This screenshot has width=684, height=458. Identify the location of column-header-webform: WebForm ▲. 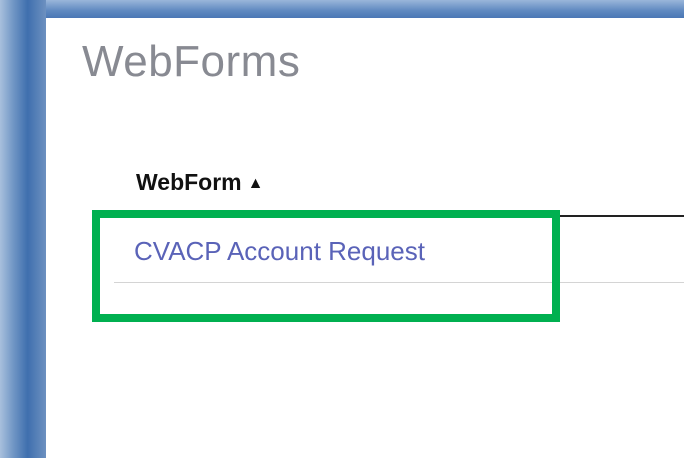
(199, 182).